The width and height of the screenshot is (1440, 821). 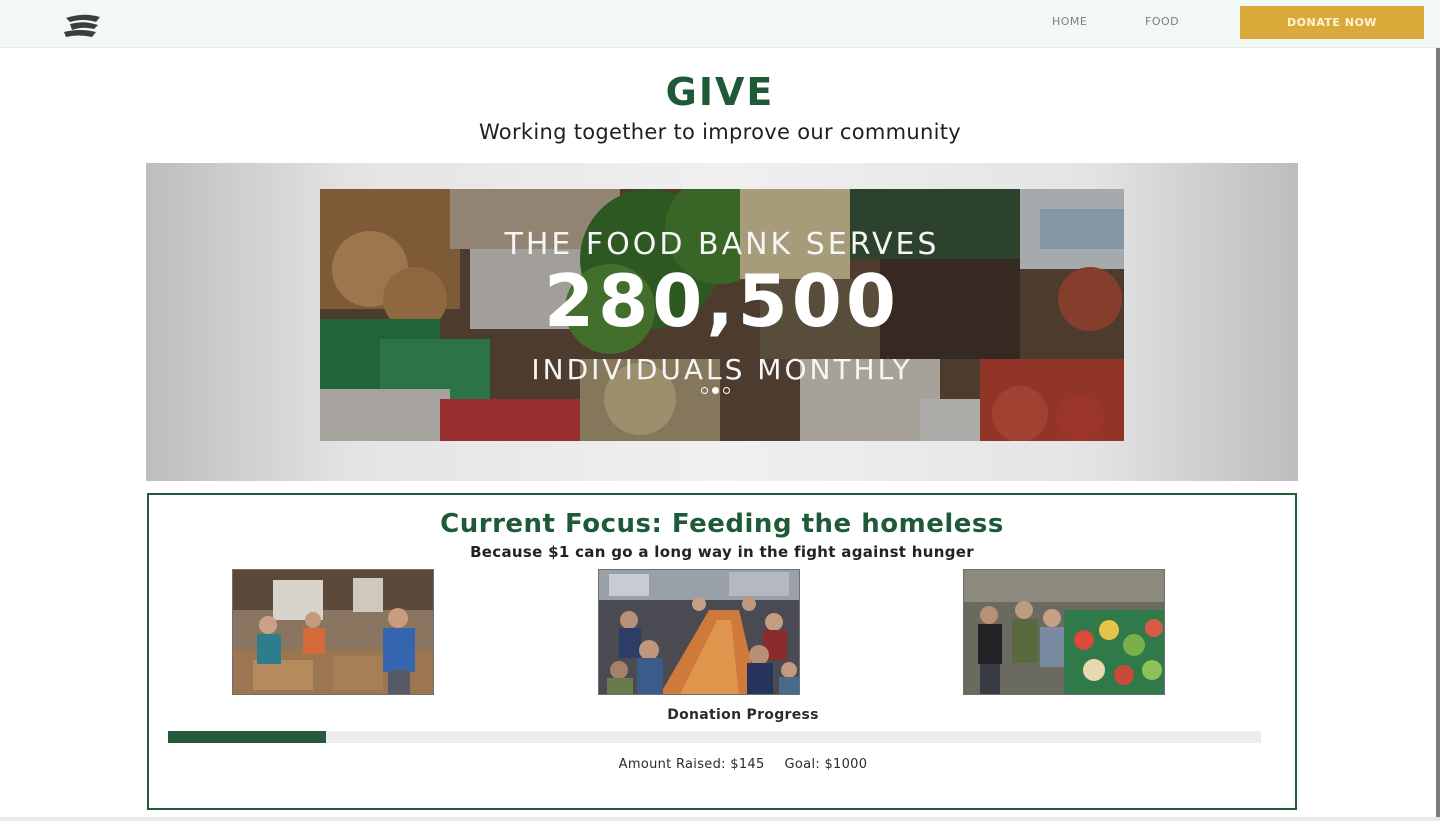 I want to click on window-bottom-edge, so click(x=720, y=819).